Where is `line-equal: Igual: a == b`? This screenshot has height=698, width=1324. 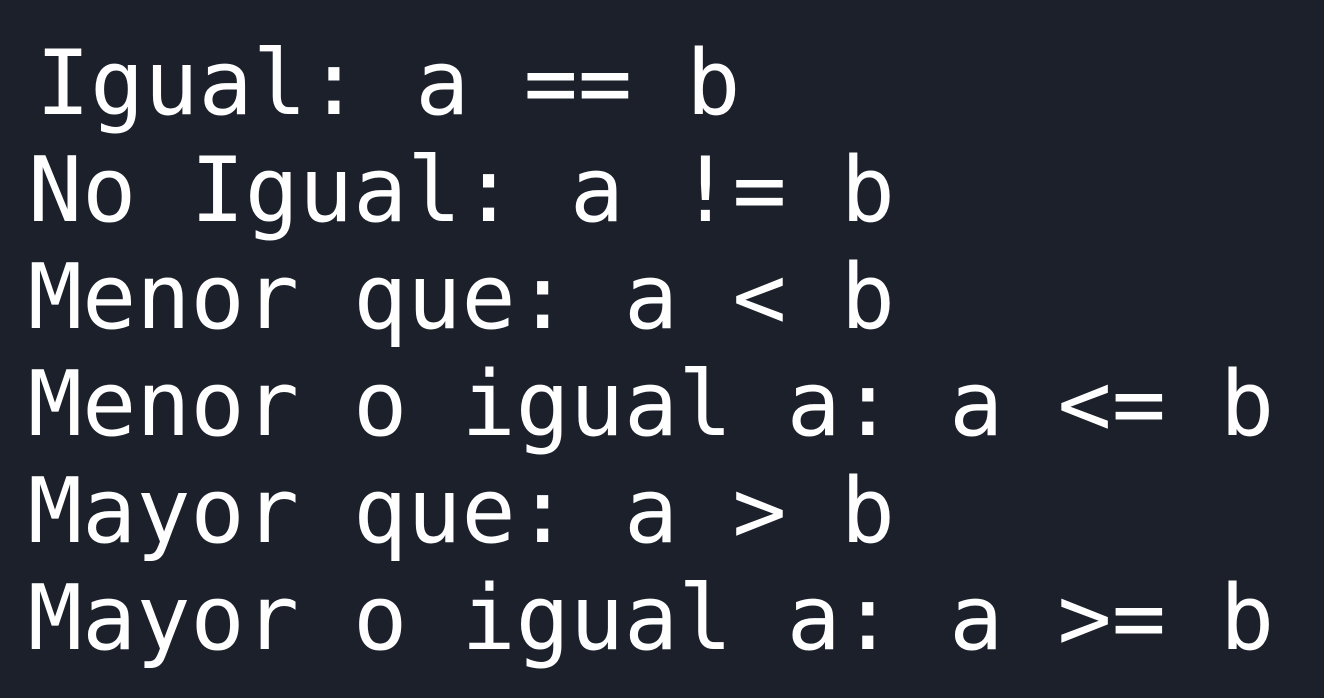
line-equal: Igual: a == b is located at coordinates (388, 83).